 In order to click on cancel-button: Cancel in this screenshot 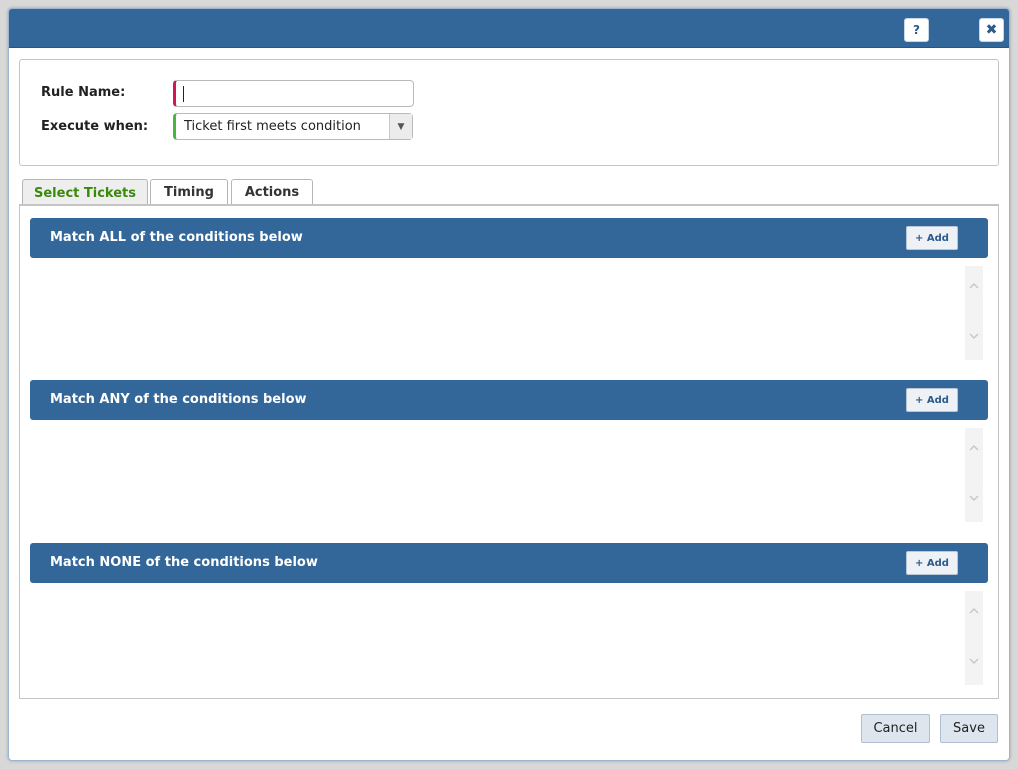, I will do `click(895, 728)`.